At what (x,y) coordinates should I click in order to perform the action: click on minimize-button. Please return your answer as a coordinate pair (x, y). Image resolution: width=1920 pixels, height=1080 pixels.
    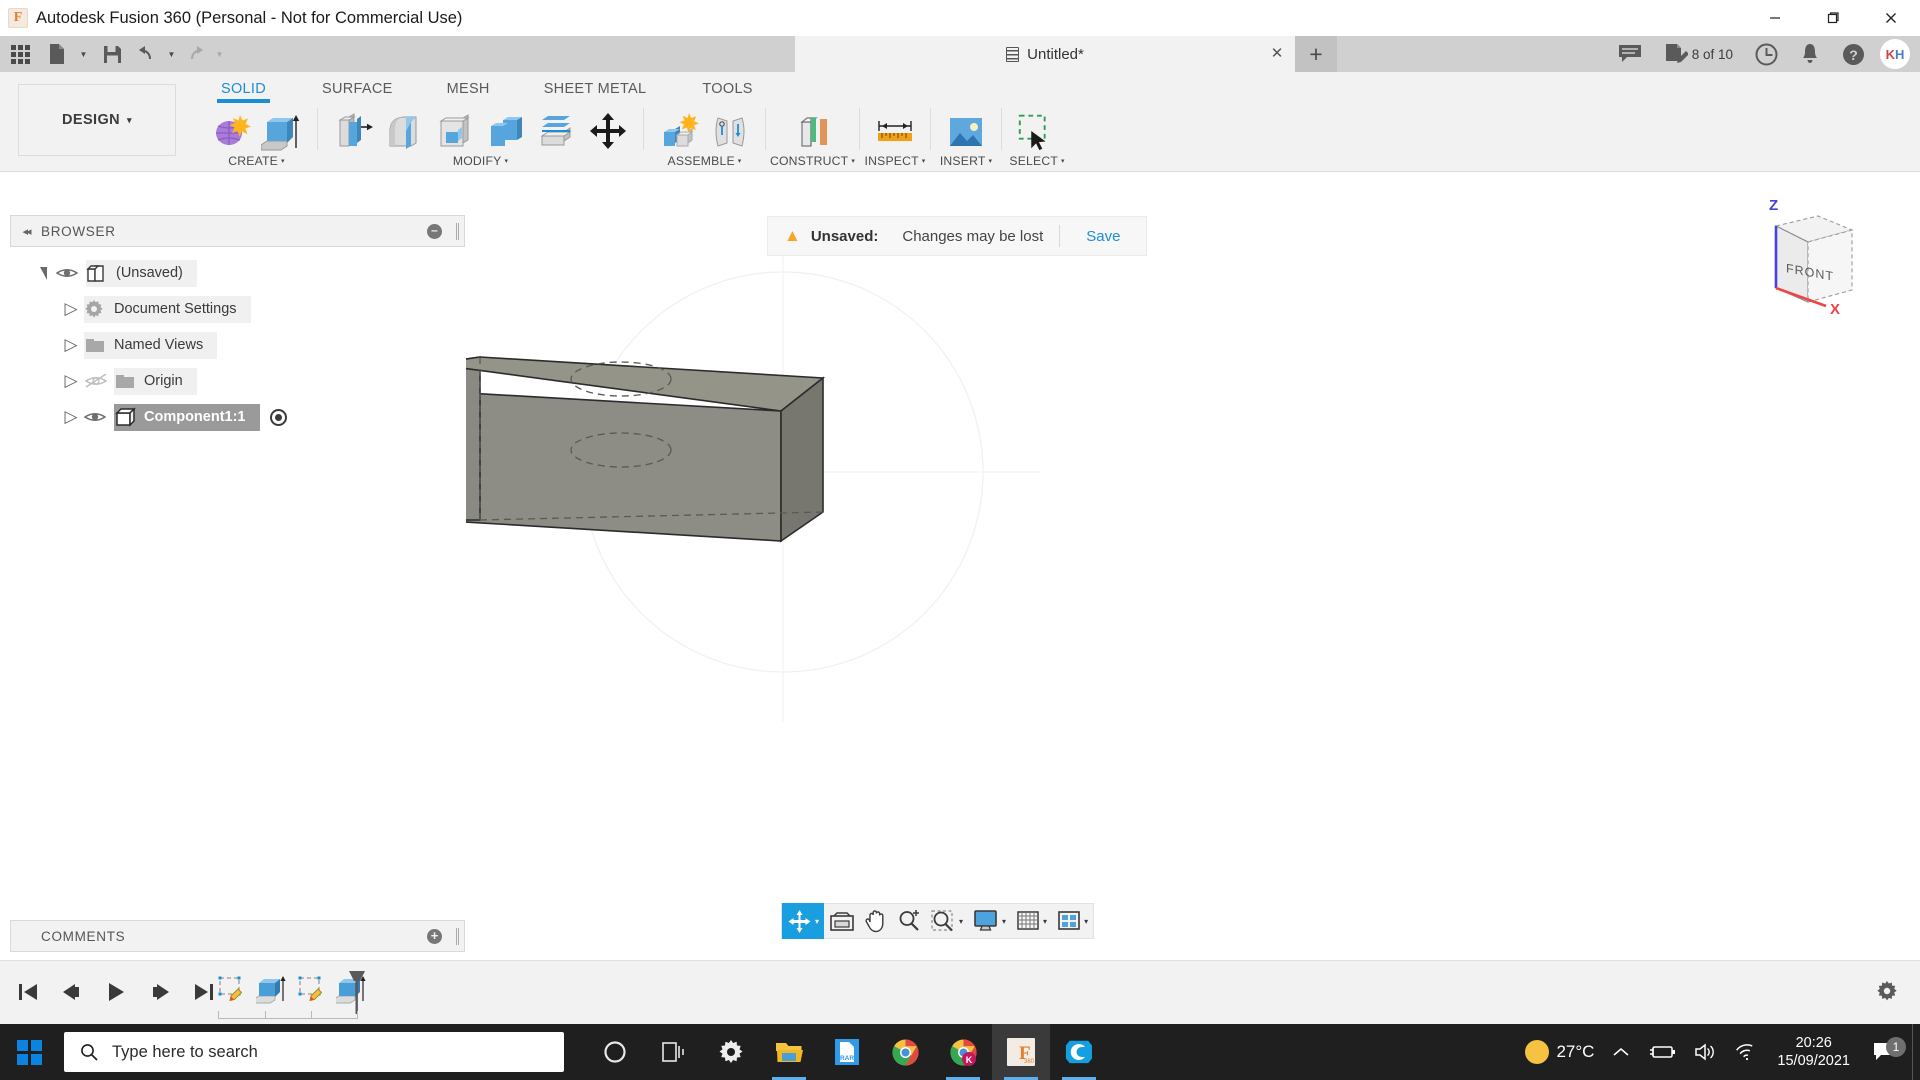
    Looking at the image, I should click on (1775, 18).